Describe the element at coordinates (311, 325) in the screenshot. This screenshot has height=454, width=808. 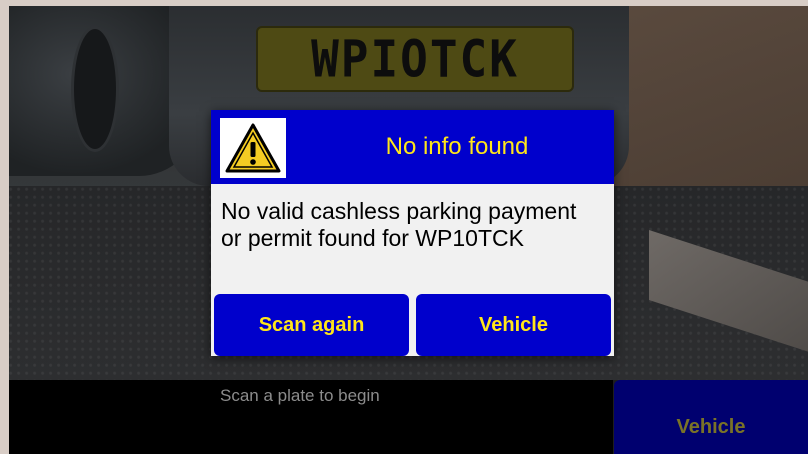
I see `scan-again-button: Scan again` at that location.